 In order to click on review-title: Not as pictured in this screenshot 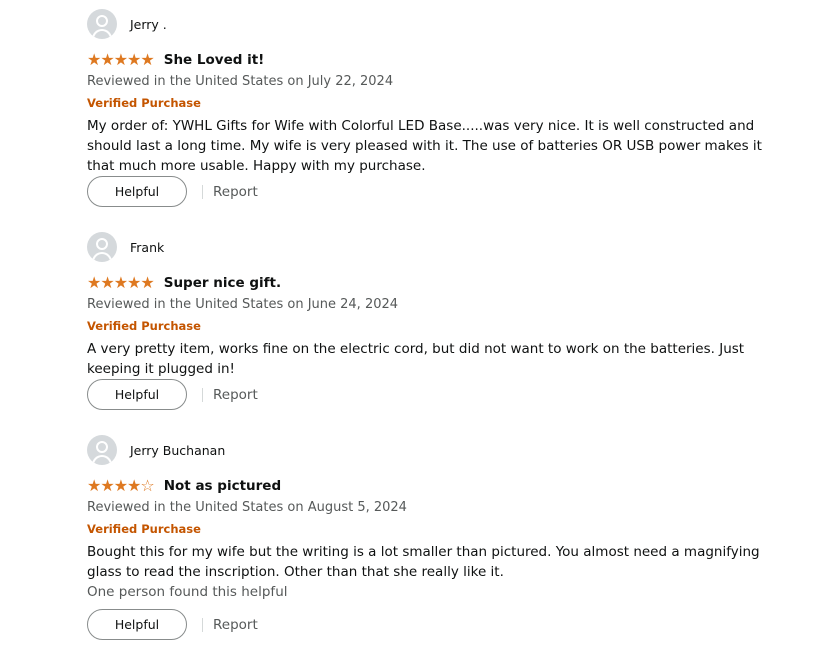, I will do `click(222, 486)`.